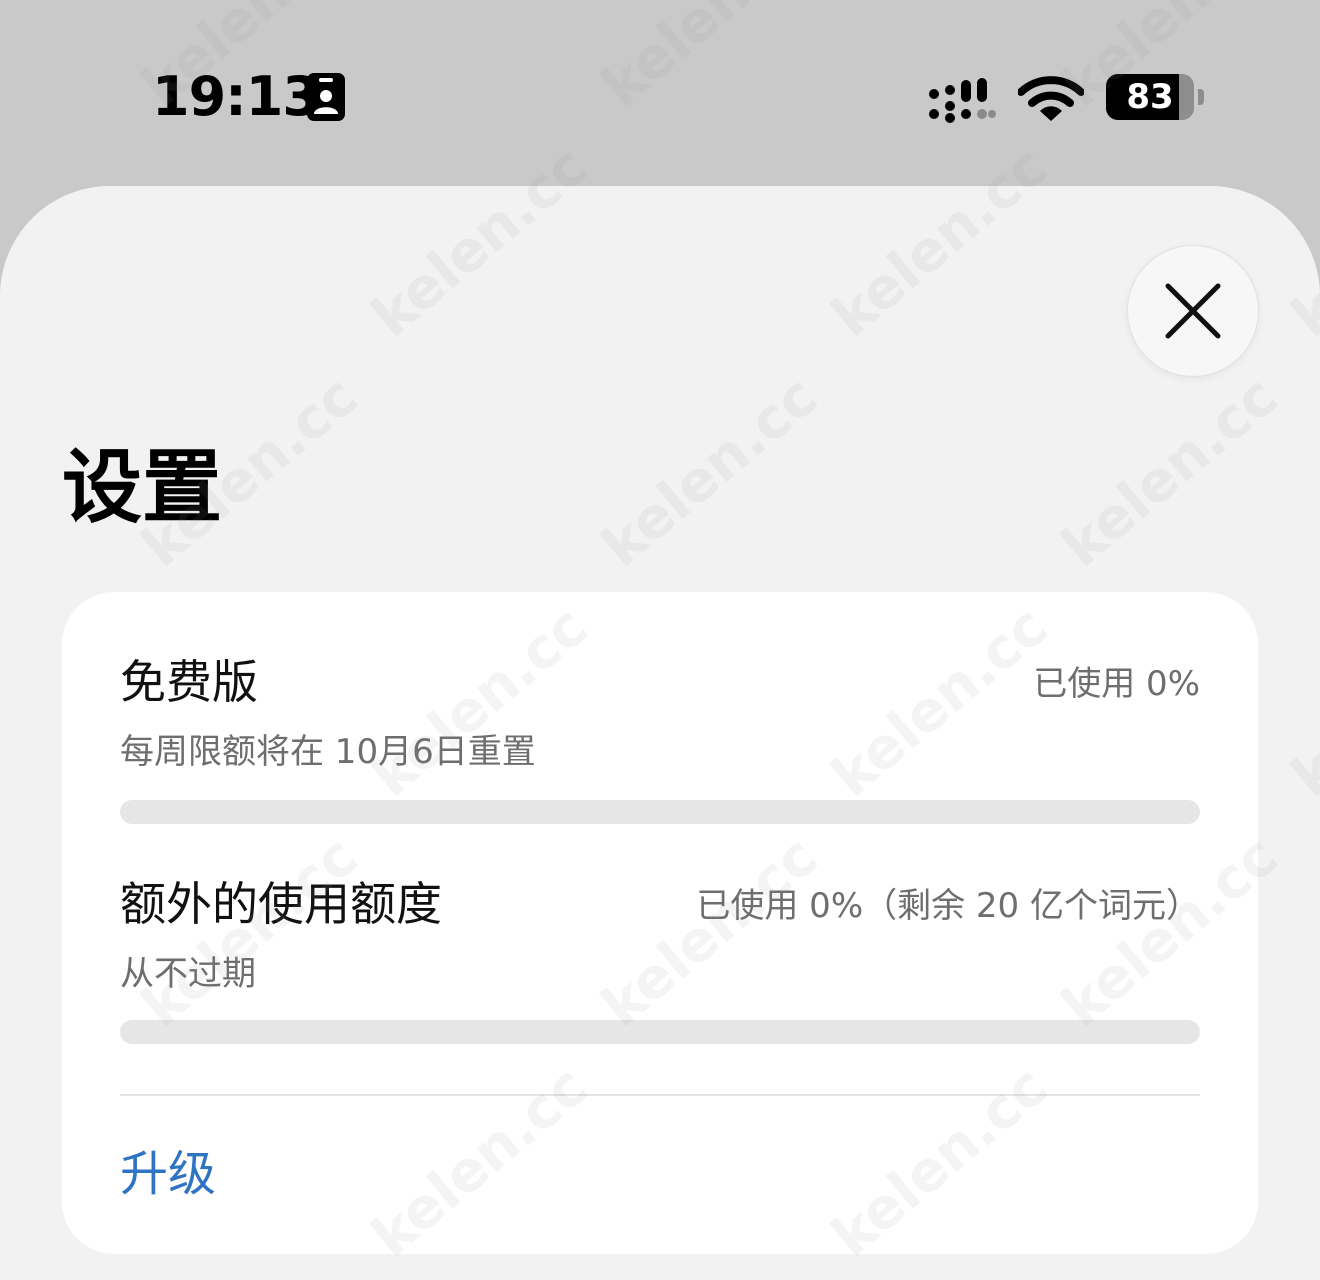 This screenshot has width=1320, height=1280. Describe the element at coordinates (660, 1095) in the screenshot. I see `divider` at that location.